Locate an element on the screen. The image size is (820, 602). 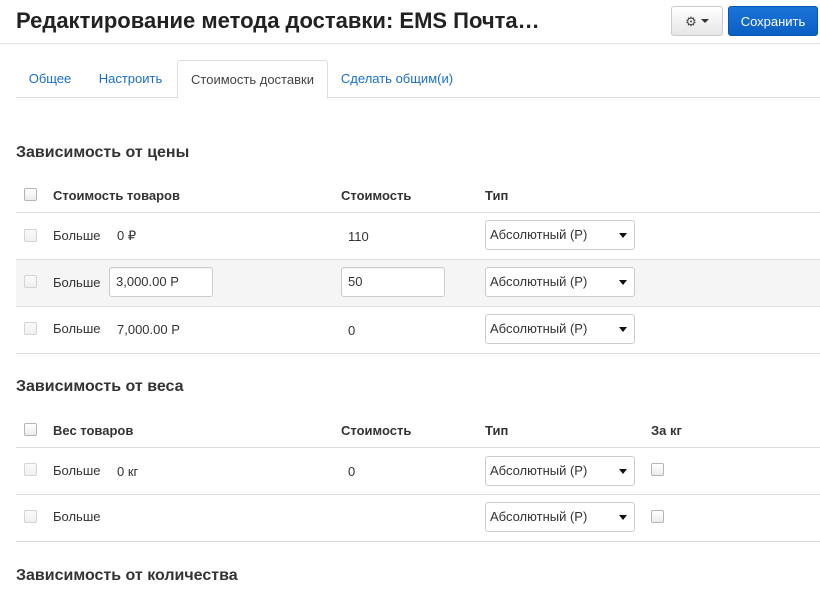
weight-section-title: Зависимость от веса is located at coordinates (100, 386).